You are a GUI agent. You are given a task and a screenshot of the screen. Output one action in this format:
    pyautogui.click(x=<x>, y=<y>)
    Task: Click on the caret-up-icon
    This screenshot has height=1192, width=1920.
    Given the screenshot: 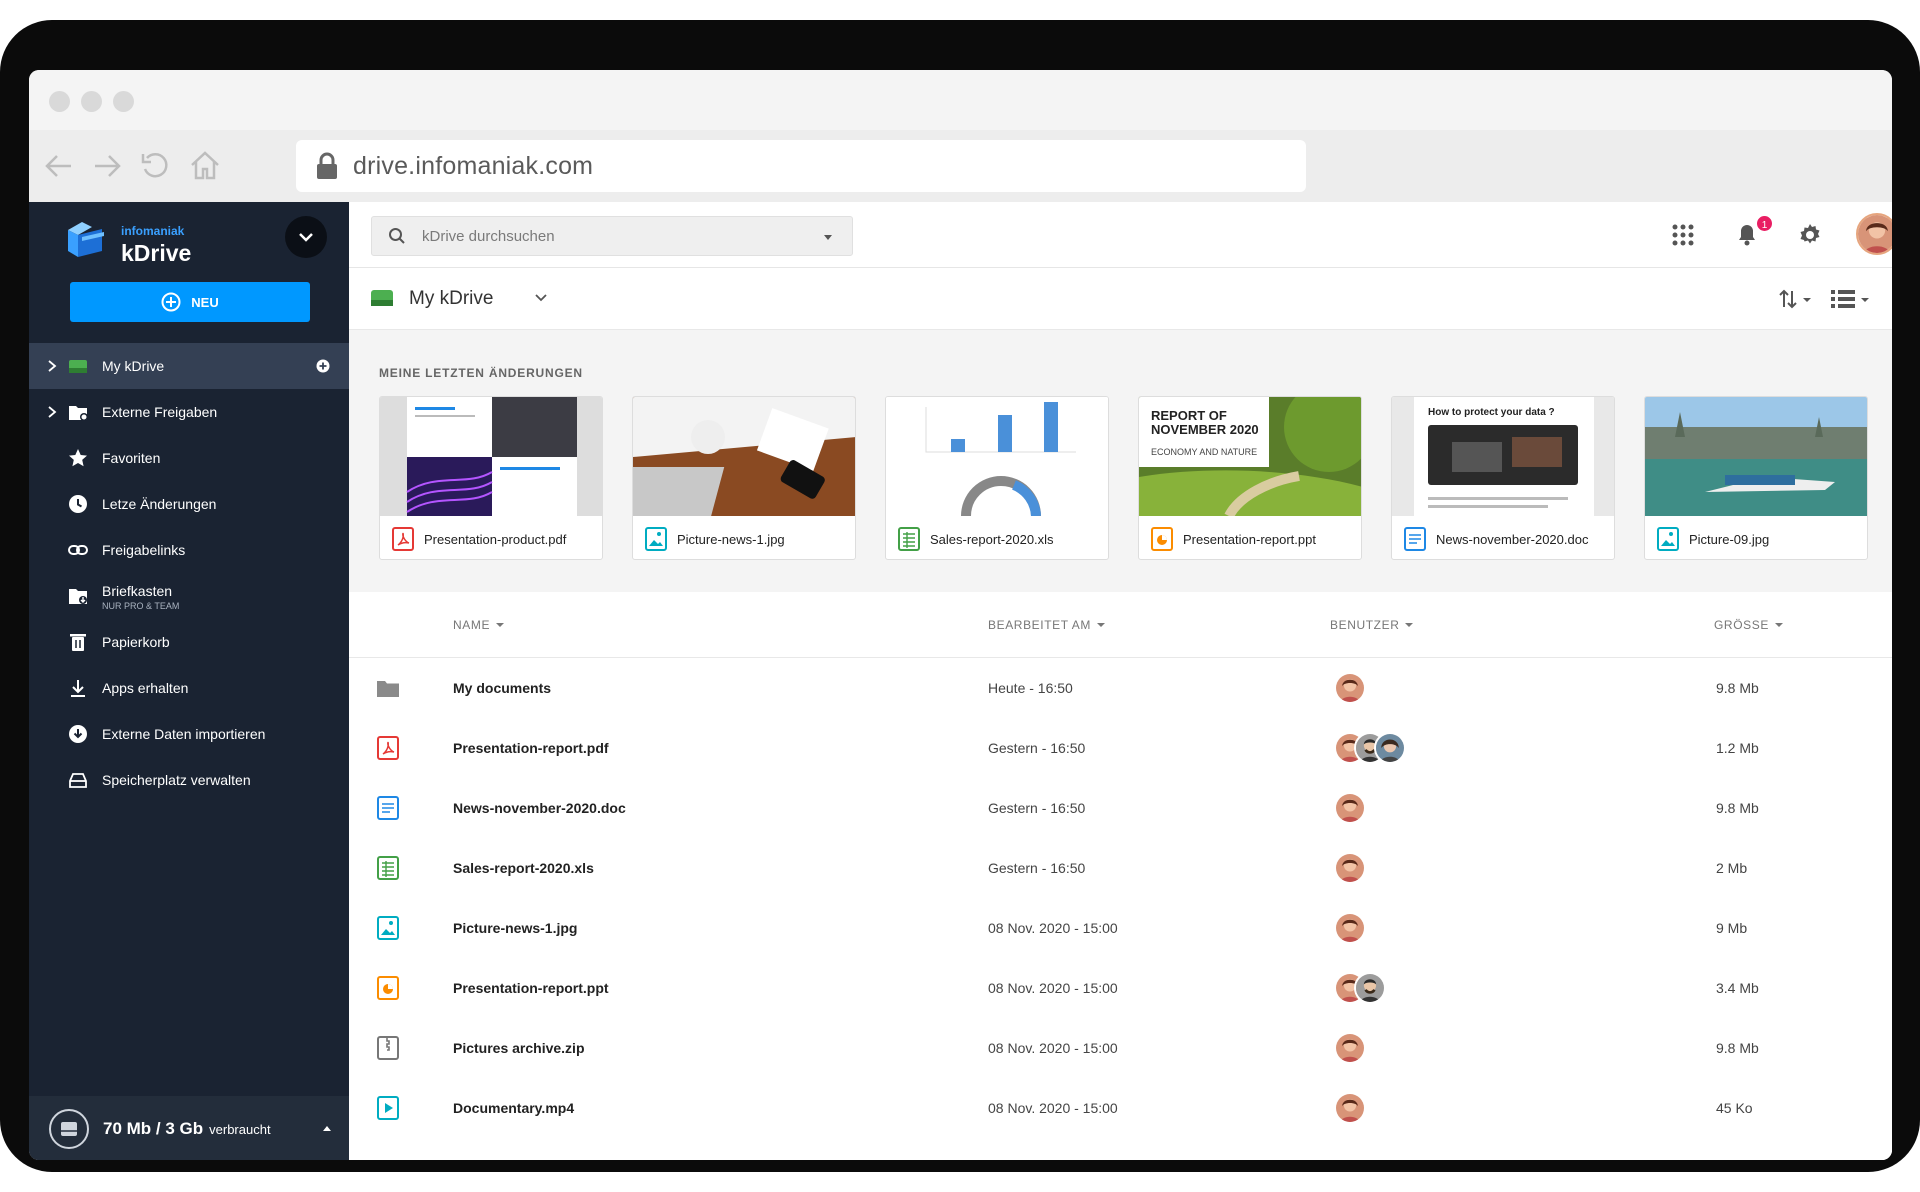 What is the action you would take?
    pyautogui.click(x=327, y=1128)
    